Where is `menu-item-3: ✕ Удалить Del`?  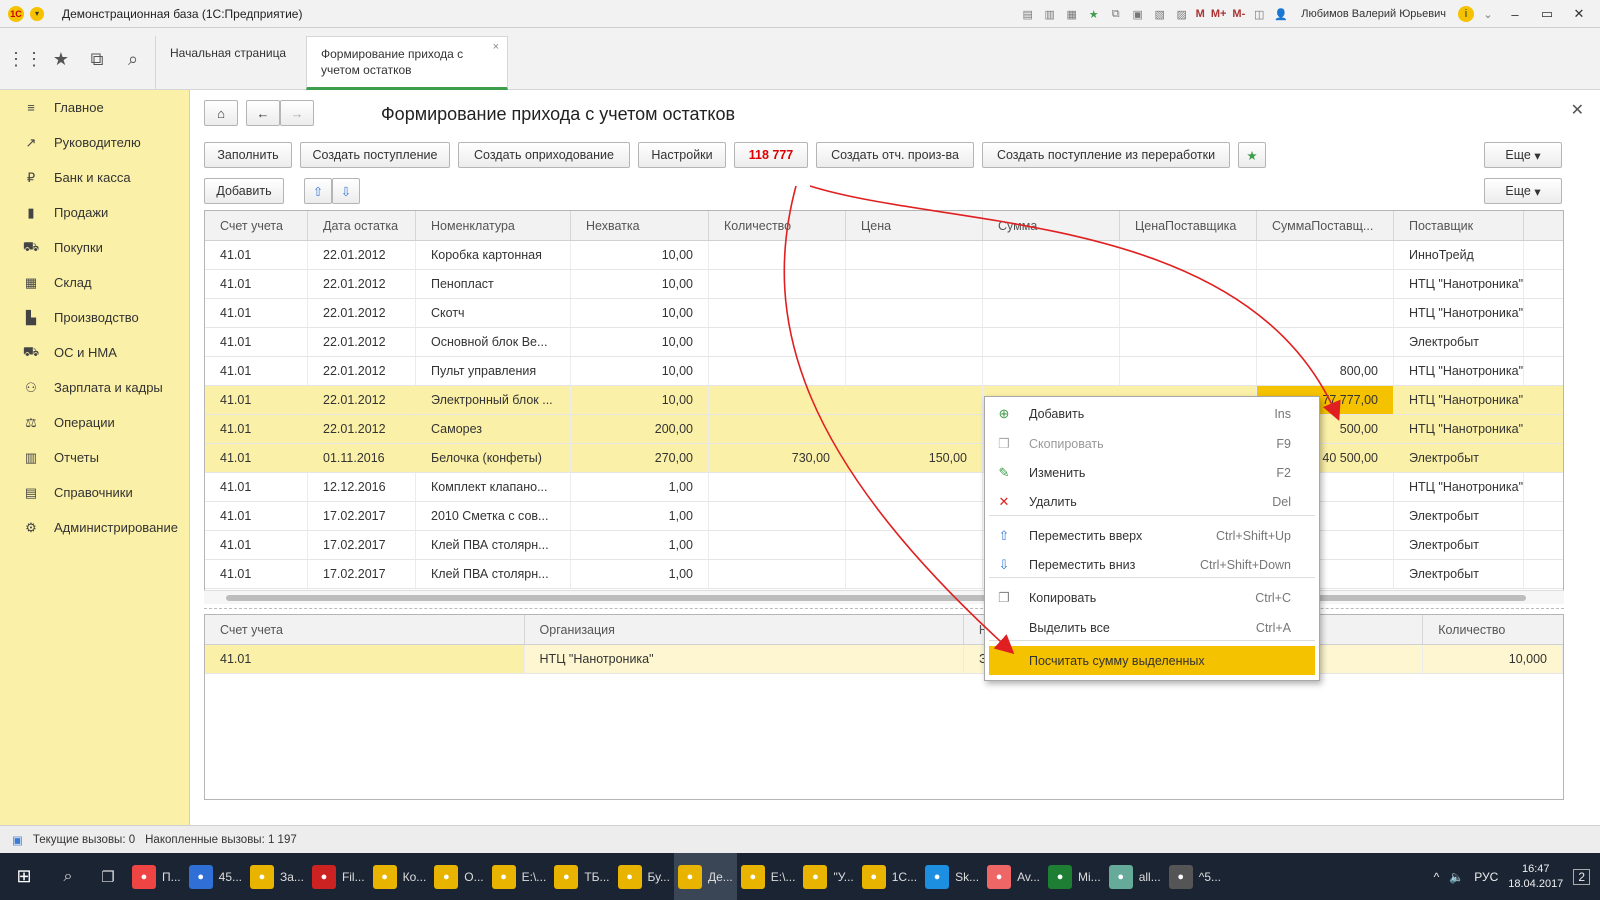 menu-item-3: ✕ Удалить Del is located at coordinates (1152, 501).